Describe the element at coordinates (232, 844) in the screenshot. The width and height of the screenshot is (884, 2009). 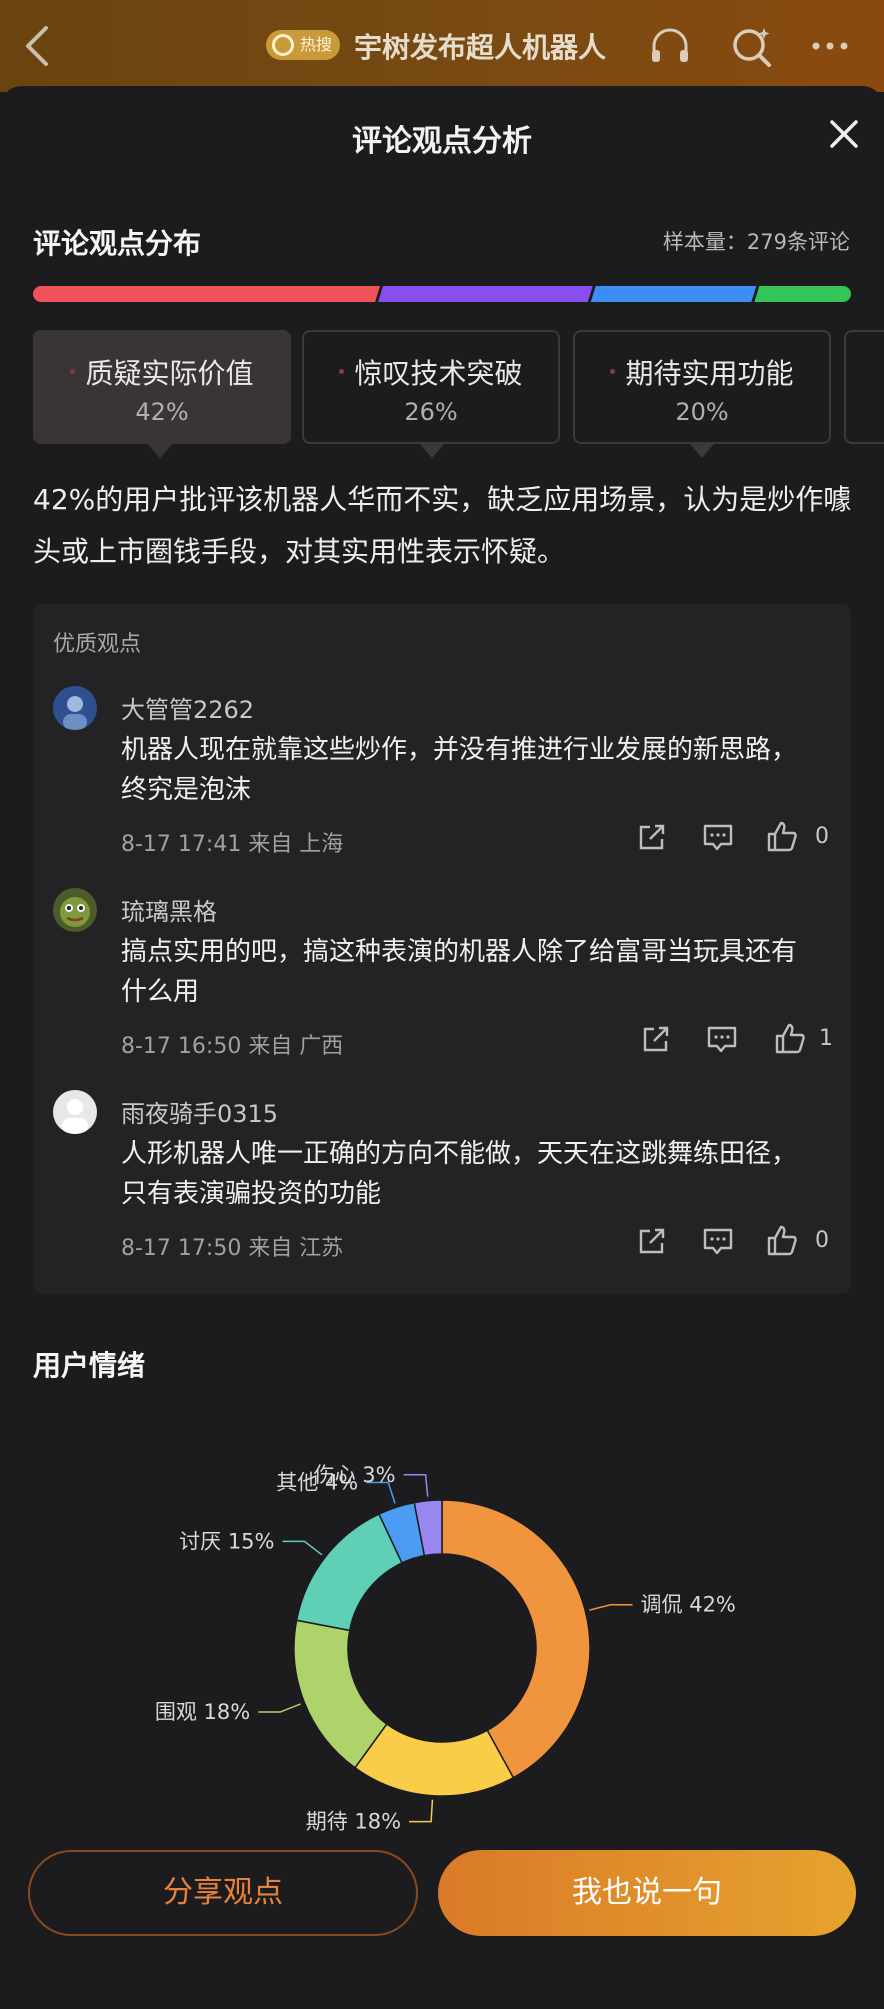
I see `comment-meta: 8-17 17:41 来自 上海` at that location.